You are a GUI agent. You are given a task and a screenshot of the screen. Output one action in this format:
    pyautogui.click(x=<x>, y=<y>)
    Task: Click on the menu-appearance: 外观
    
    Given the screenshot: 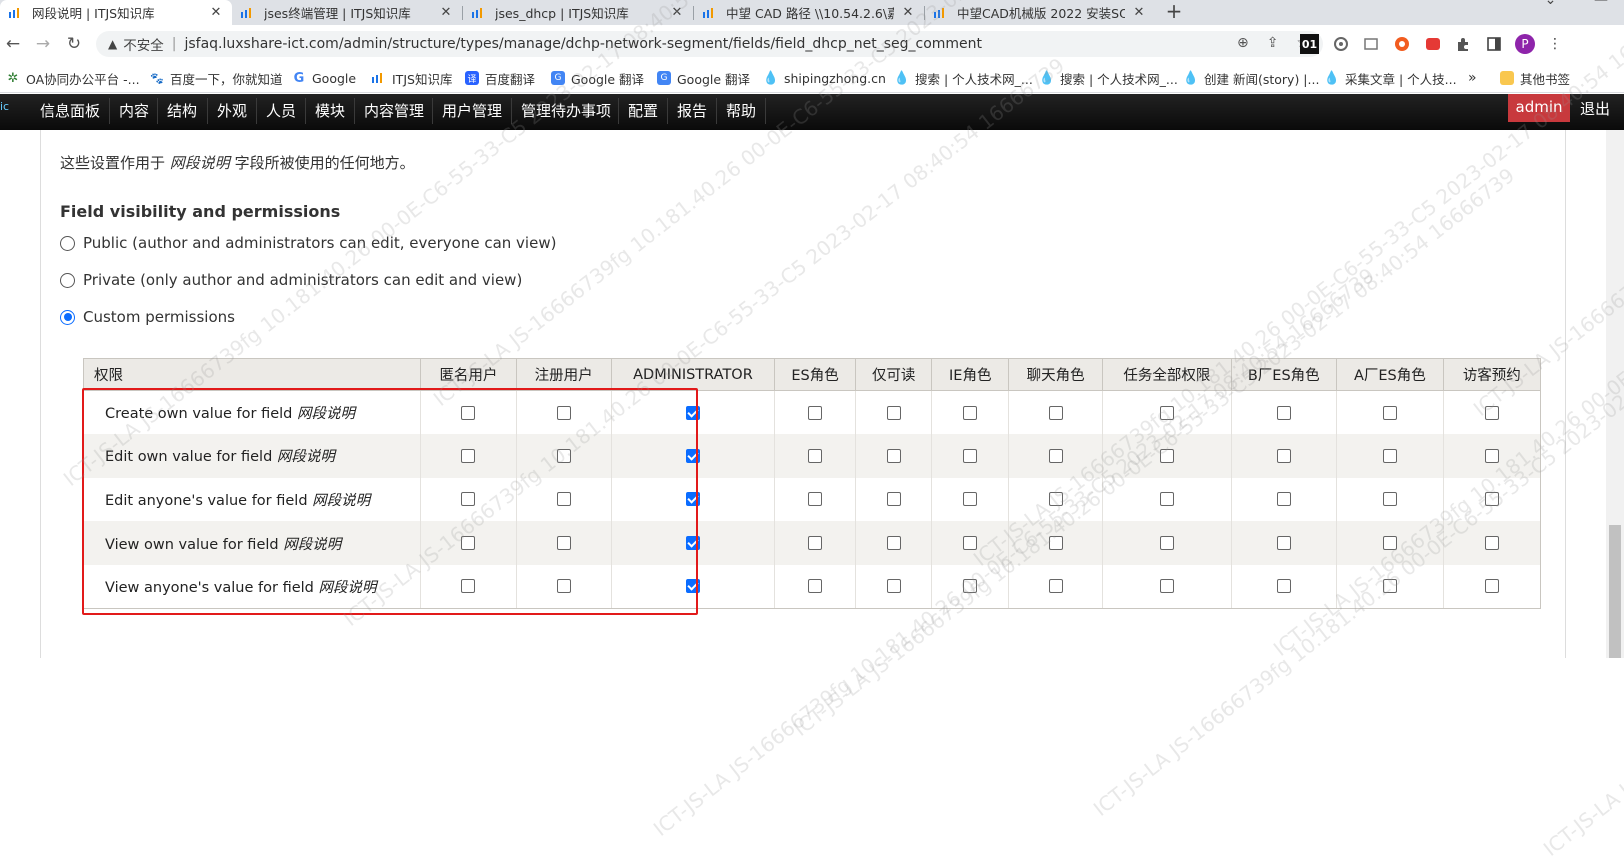 What is the action you would take?
    pyautogui.click(x=232, y=111)
    